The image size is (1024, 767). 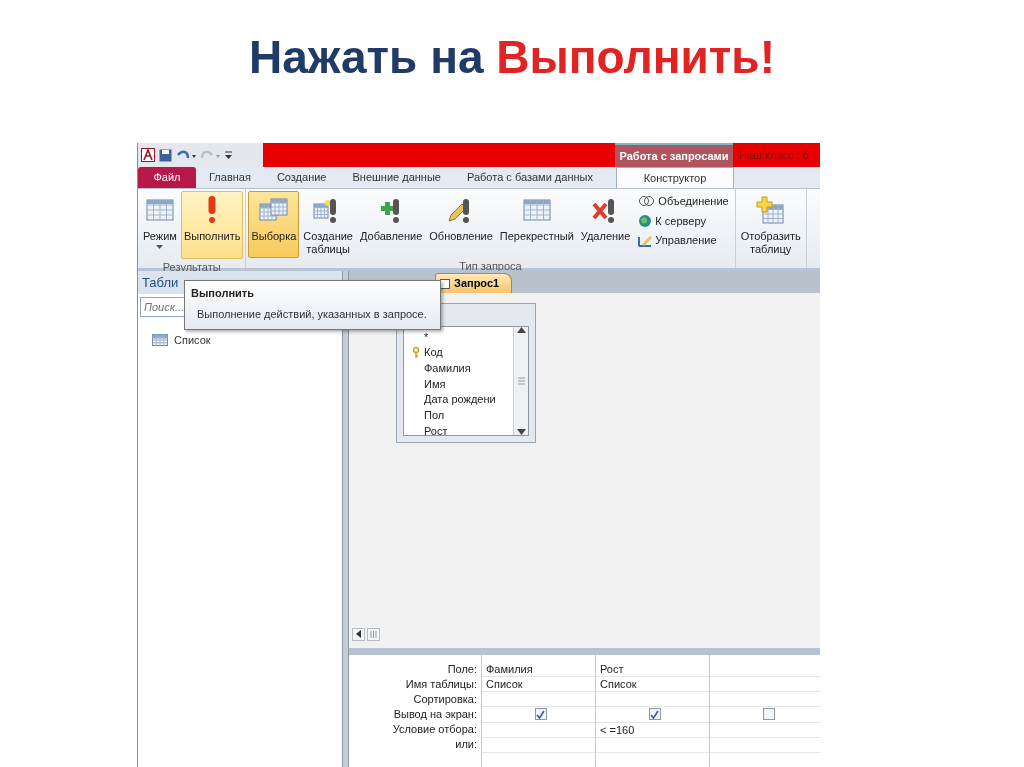 What do you see at coordinates (462, 337) in the screenshot?
I see `field-list-item: *` at bounding box center [462, 337].